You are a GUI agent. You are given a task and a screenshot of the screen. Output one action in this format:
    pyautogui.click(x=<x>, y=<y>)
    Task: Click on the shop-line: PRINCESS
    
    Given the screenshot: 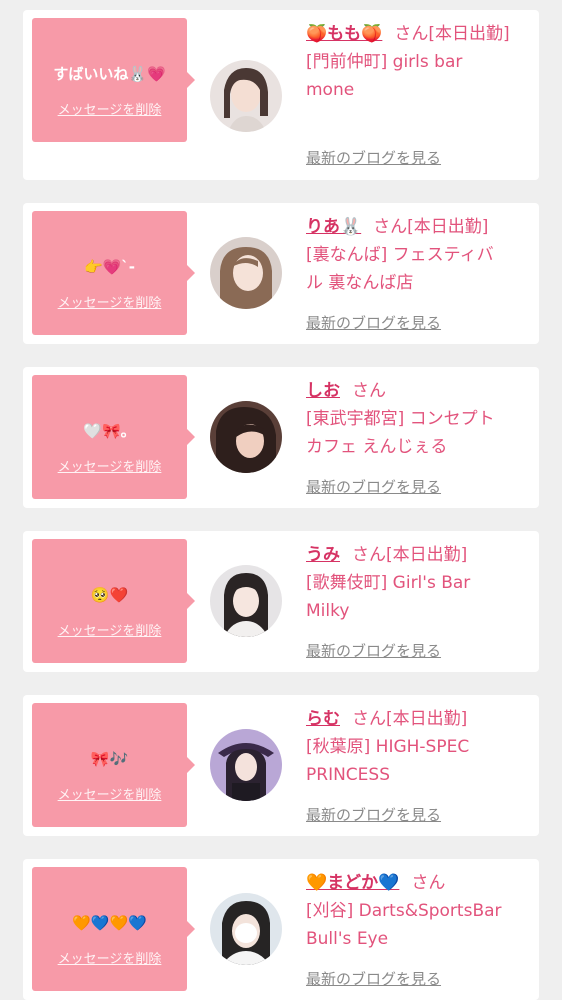 What is the action you would take?
    pyautogui.click(x=348, y=775)
    